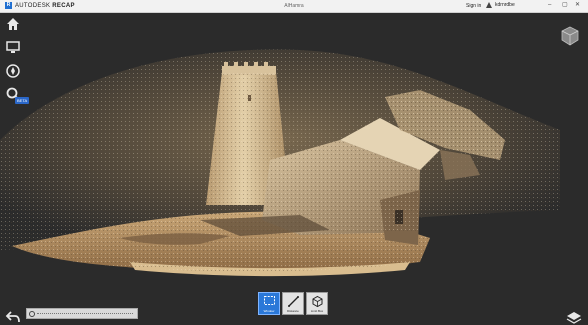  Describe the element at coordinates (574, 318) in the screenshot. I see `layers-icon` at that location.